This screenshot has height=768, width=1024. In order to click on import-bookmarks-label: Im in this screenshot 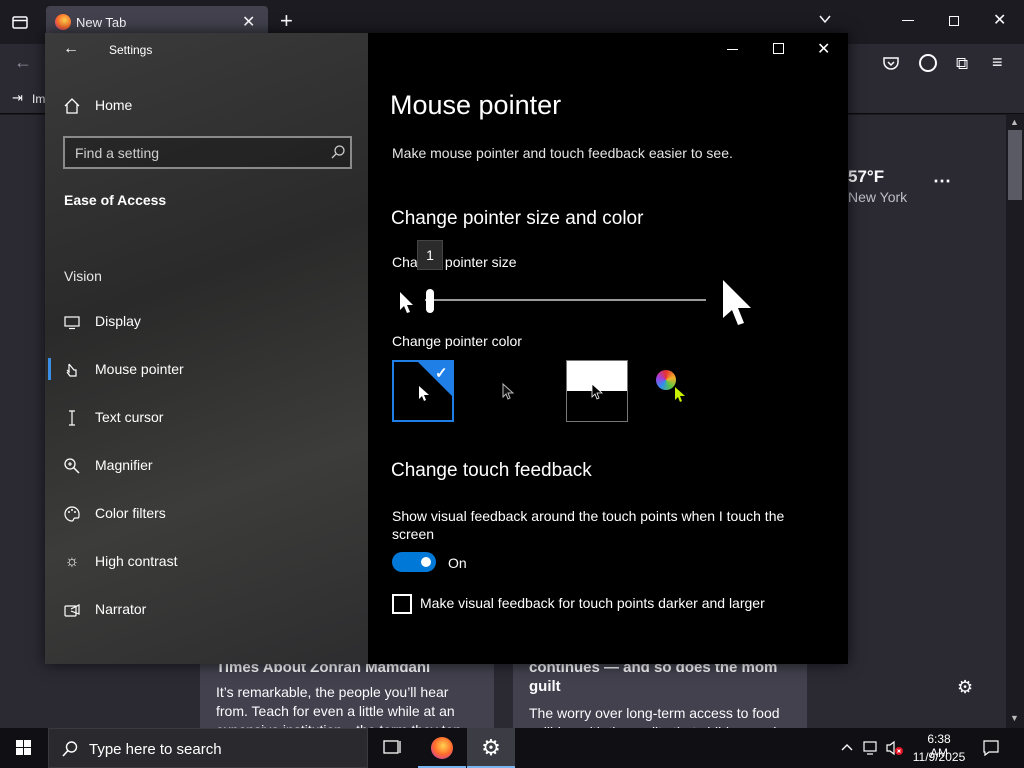, I will do `click(38, 99)`.